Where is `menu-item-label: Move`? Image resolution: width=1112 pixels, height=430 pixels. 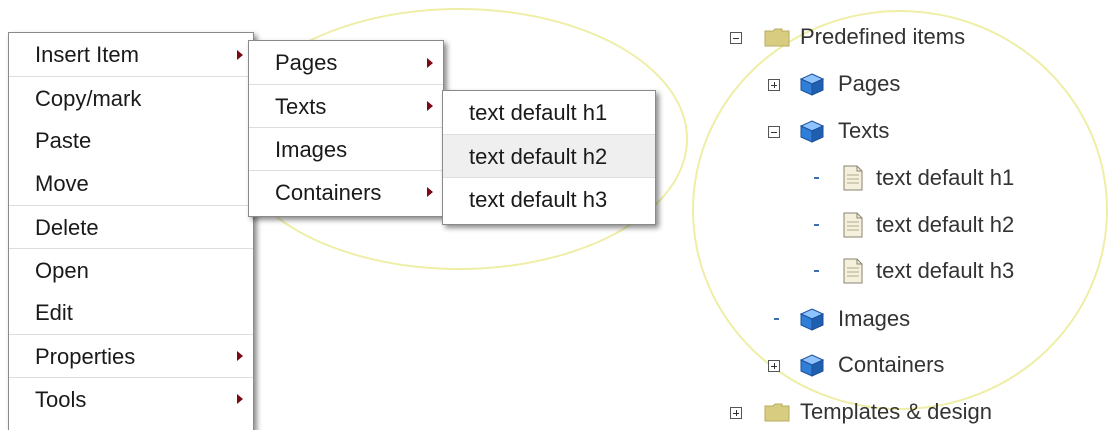
menu-item-label: Move is located at coordinates (62, 183).